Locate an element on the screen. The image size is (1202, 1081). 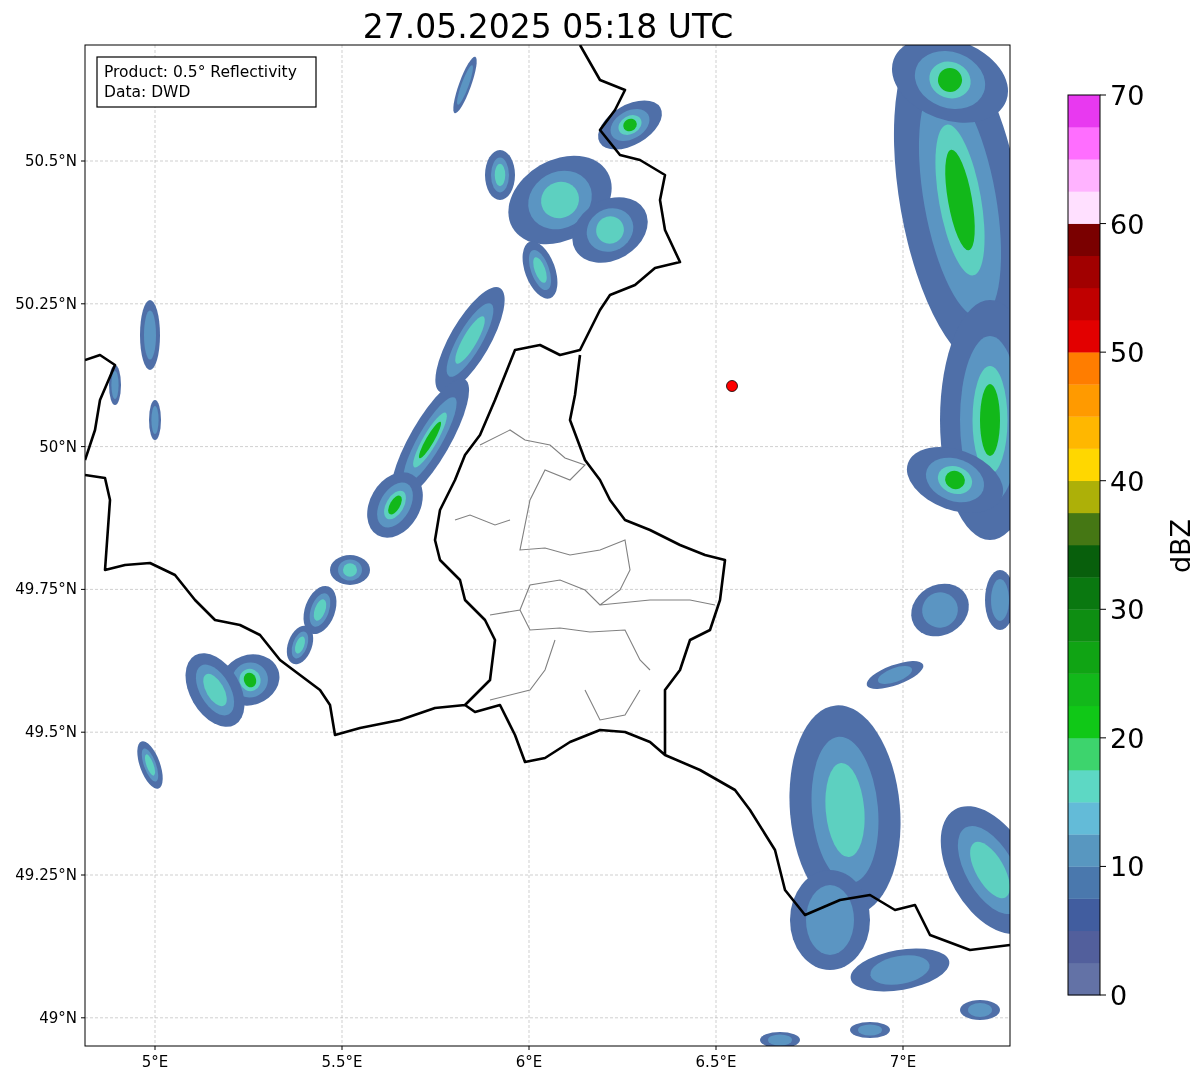
colorbar-label: dBZ is located at coordinates (1180, 546).